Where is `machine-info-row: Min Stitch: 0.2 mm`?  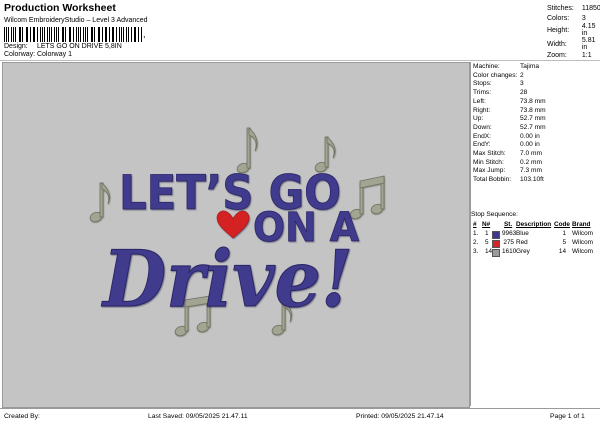
machine-info-row: Min Stitch: 0.2 mm is located at coordinates (535, 162).